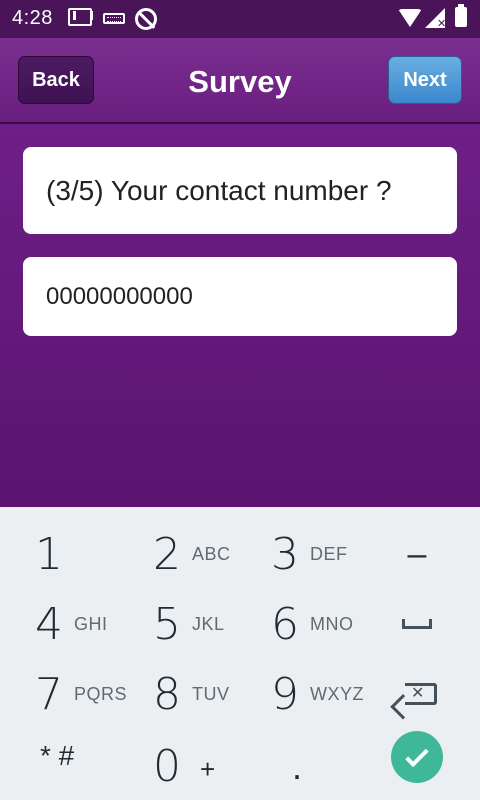 The height and width of the screenshot is (800, 480). Describe the element at coordinates (57, 756) in the screenshot. I see `star-hash-key: * #` at that location.